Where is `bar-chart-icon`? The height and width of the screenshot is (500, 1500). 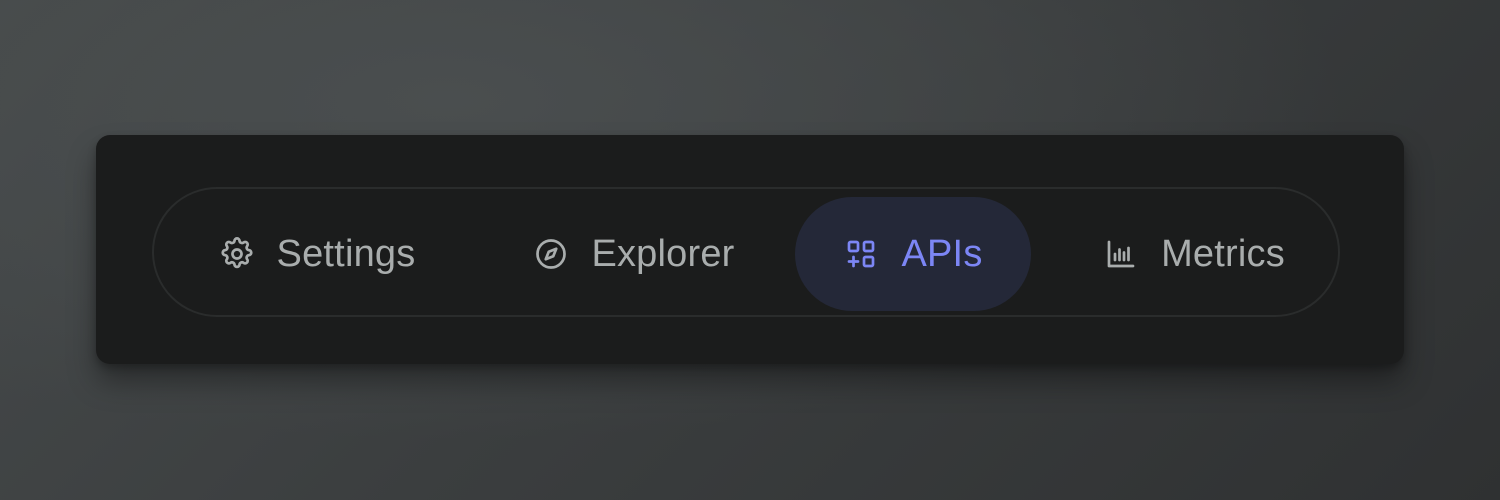
bar-chart-icon is located at coordinates (1121, 254).